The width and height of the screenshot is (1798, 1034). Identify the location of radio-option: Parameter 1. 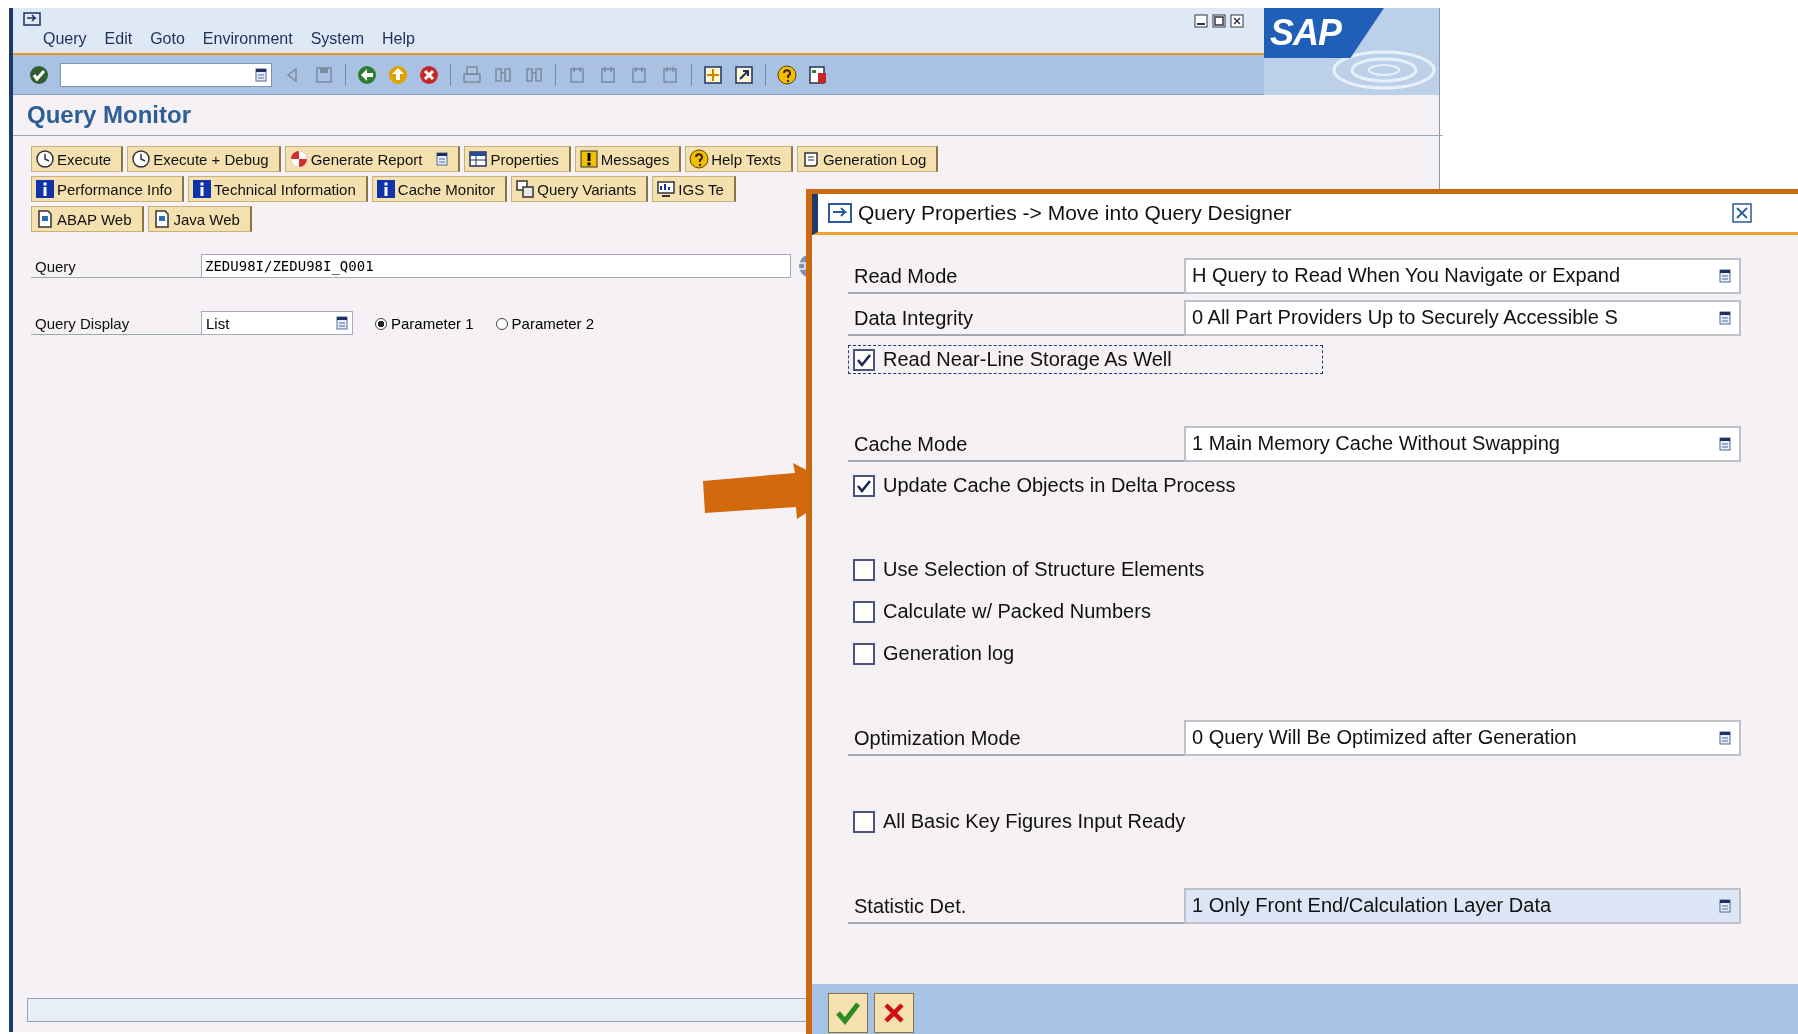
(424, 323).